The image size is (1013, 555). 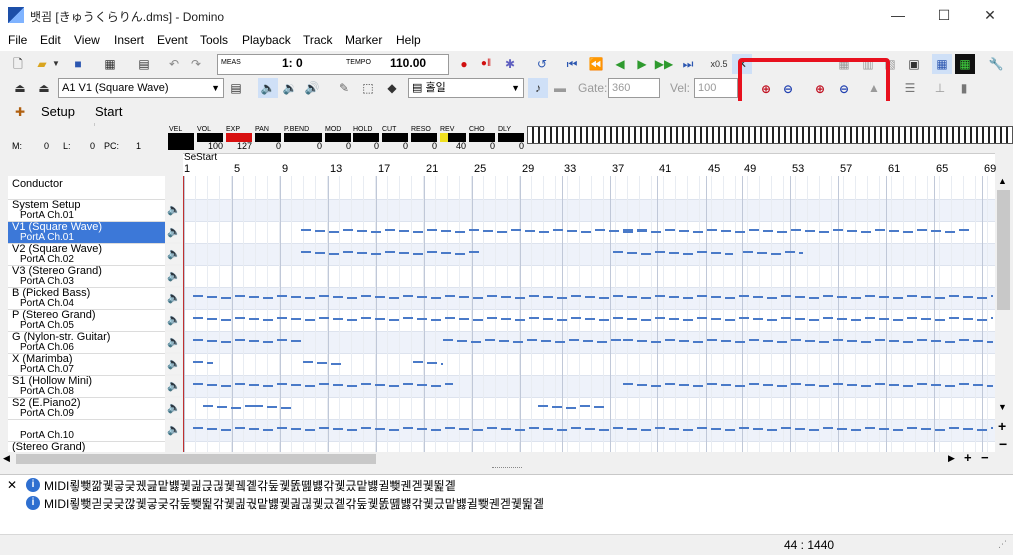 What do you see at coordinates (716, 88) in the screenshot?
I see `vel-input: 100` at bounding box center [716, 88].